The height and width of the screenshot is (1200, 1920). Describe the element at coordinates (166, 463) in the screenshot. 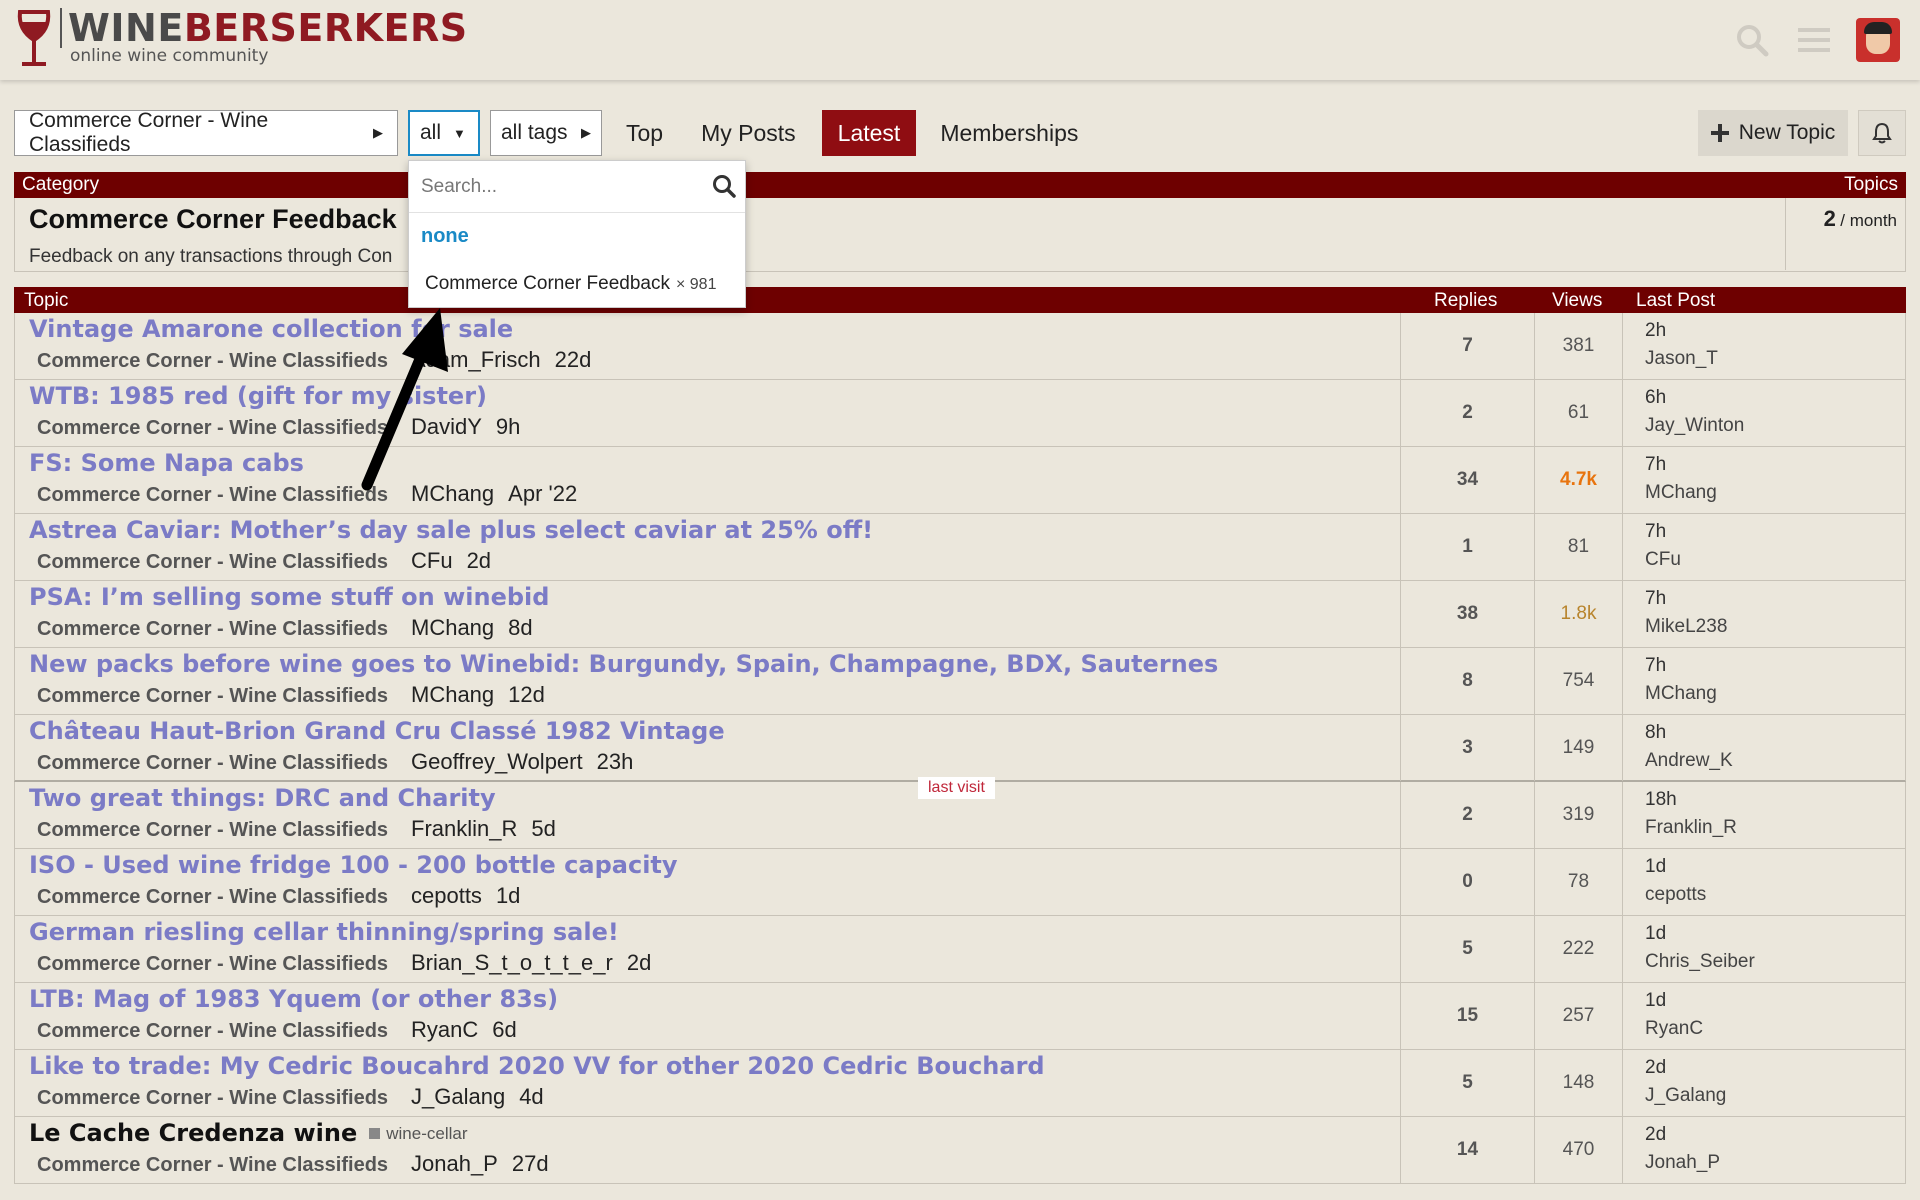

I see `topic-title: FS: Some Napa cabs` at that location.